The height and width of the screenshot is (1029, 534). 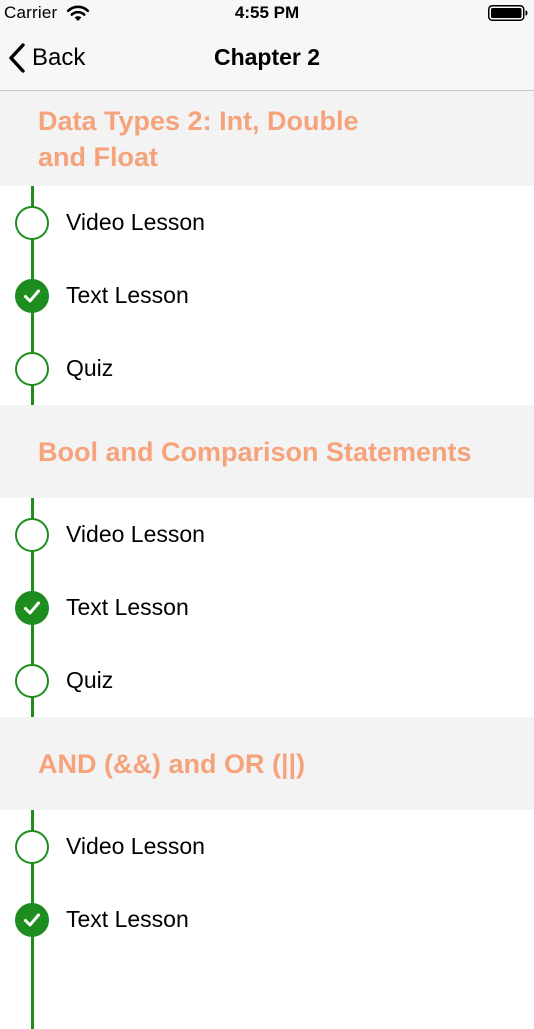 I want to click on section-header: AND (&&) and OR (||), so click(x=267, y=763).